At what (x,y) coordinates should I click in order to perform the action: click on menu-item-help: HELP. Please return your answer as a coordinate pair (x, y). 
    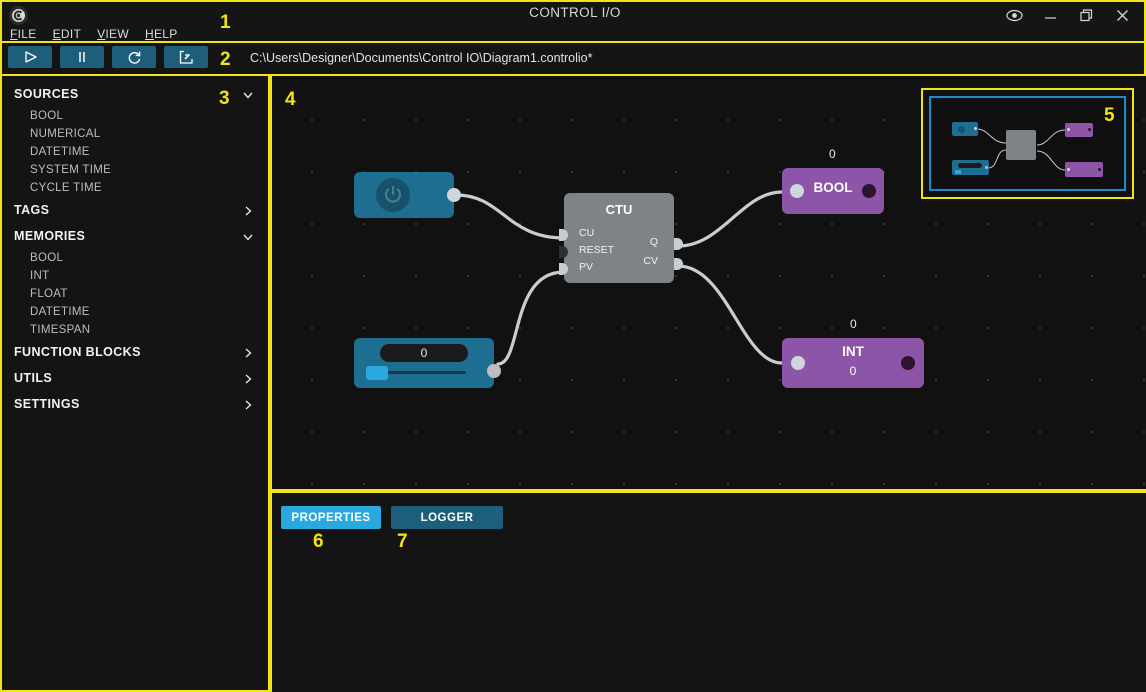
    Looking at the image, I should click on (161, 34).